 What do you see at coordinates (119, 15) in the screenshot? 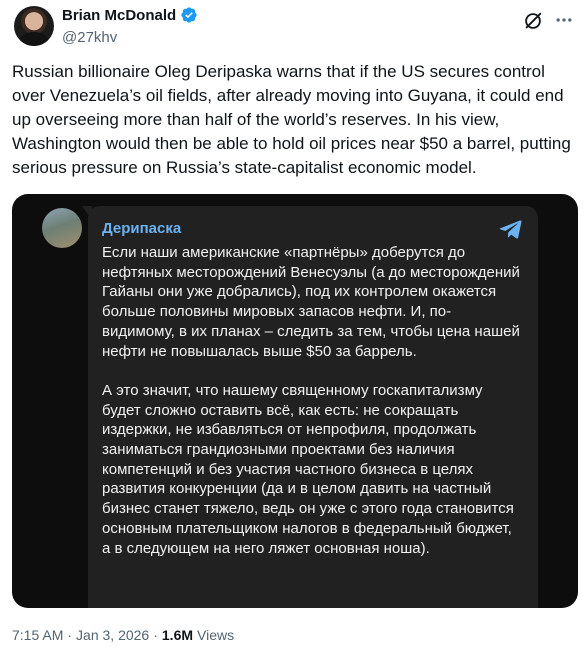
I see `display-name: Brian McDonald` at bounding box center [119, 15].